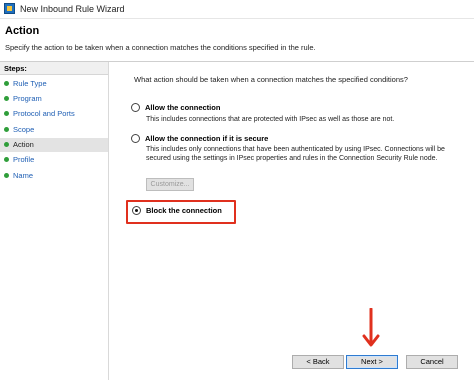 The image size is (474, 380). What do you see at coordinates (44, 113) in the screenshot?
I see `sidebar-item-label: Protocol and Ports` at bounding box center [44, 113].